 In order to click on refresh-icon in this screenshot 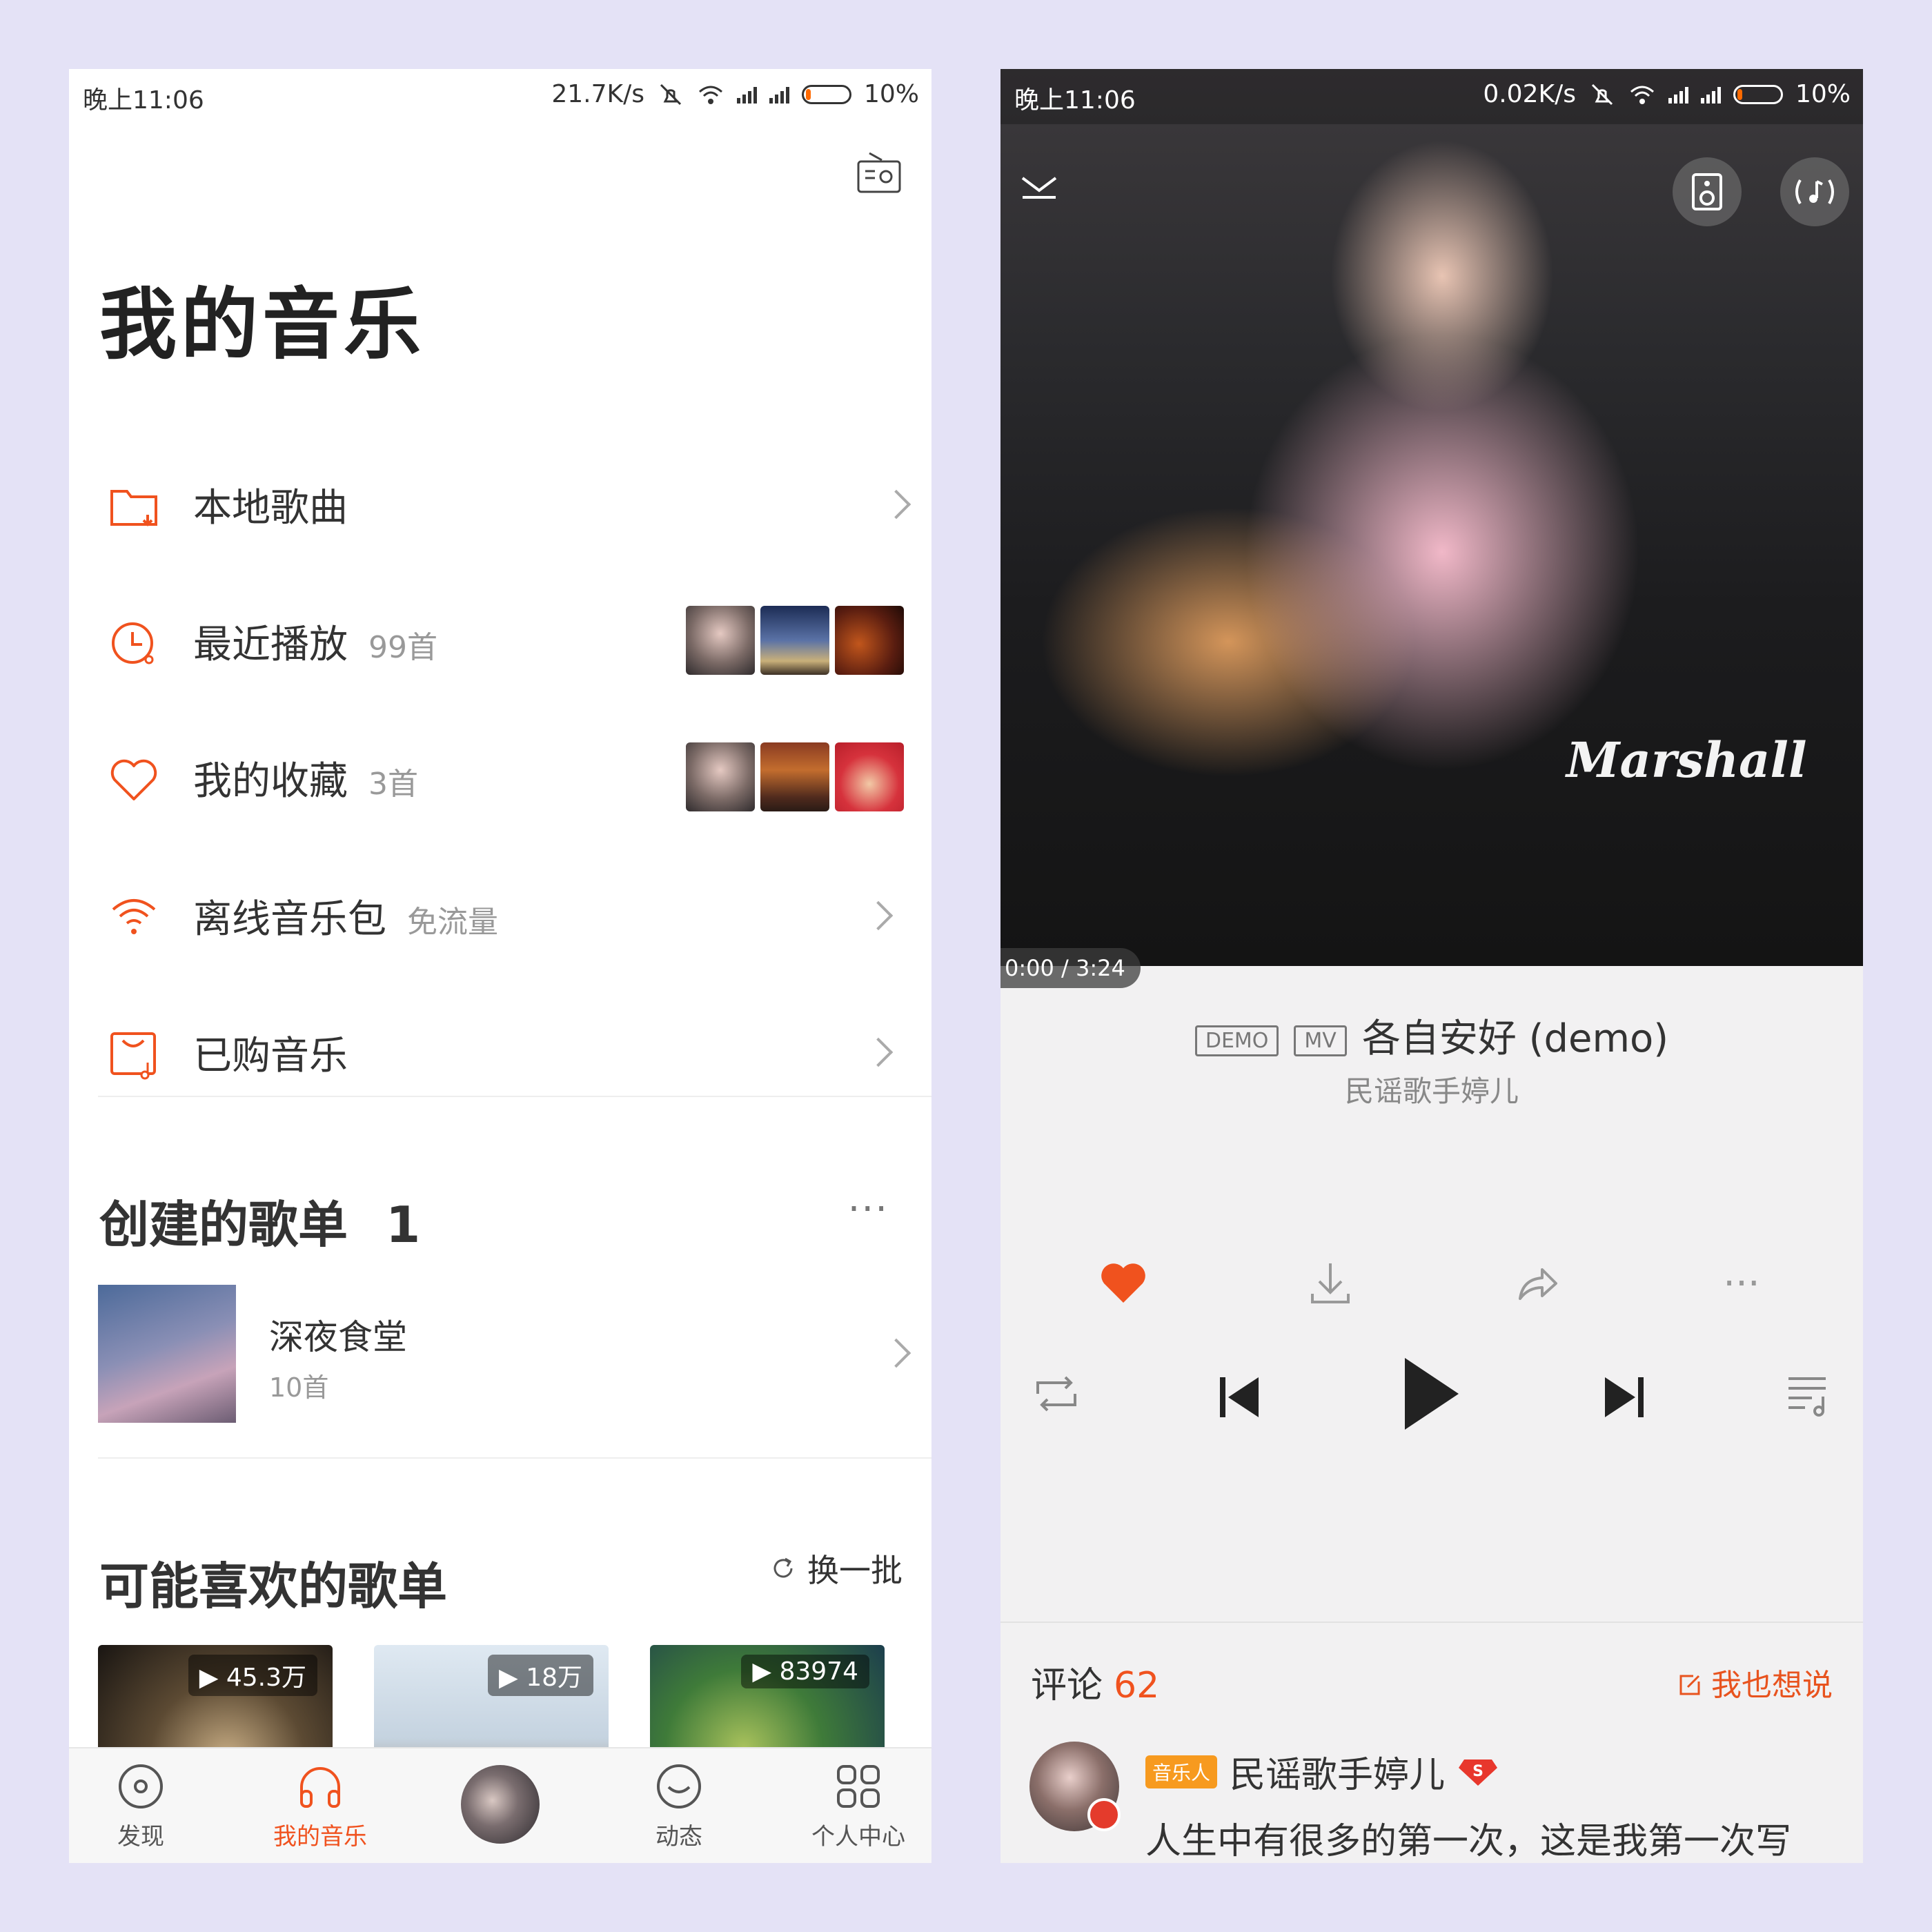, I will do `click(783, 1567)`.